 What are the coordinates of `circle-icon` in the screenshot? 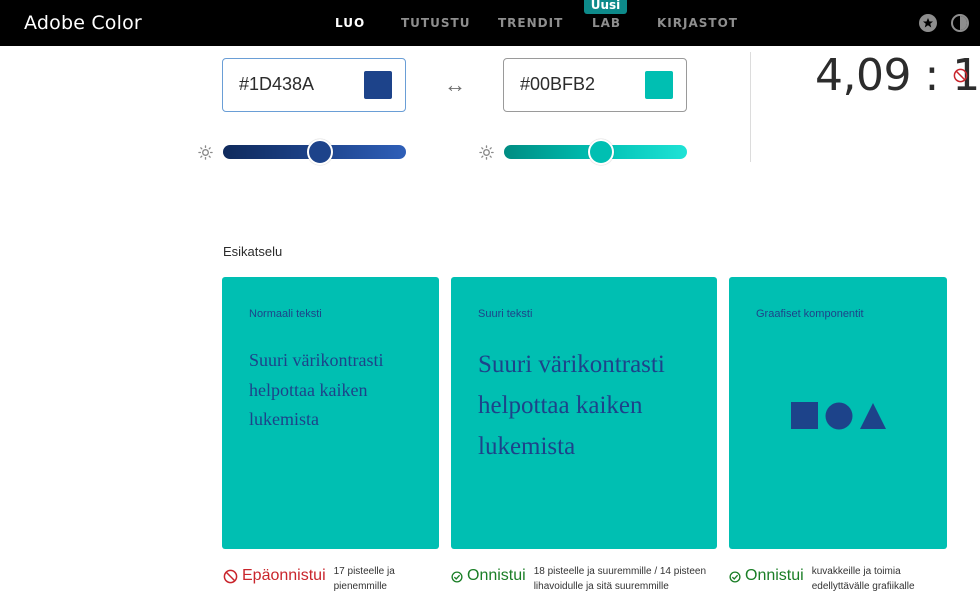 It's located at (839, 416).